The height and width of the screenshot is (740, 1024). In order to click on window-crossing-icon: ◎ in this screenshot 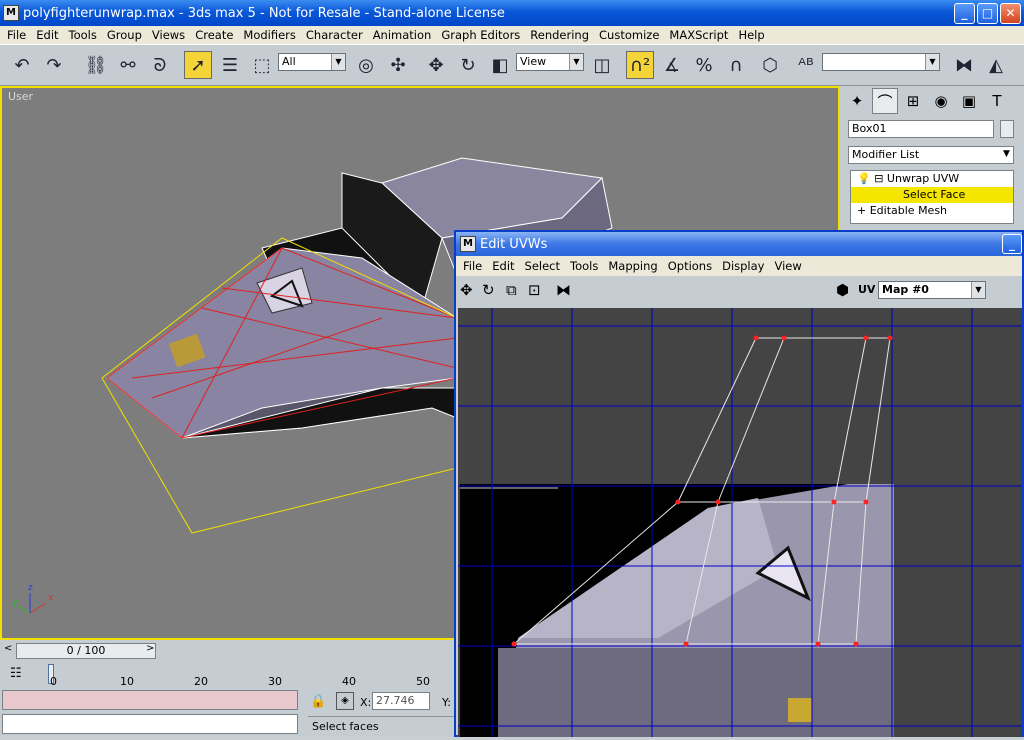, I will do `click(366, 65)`.